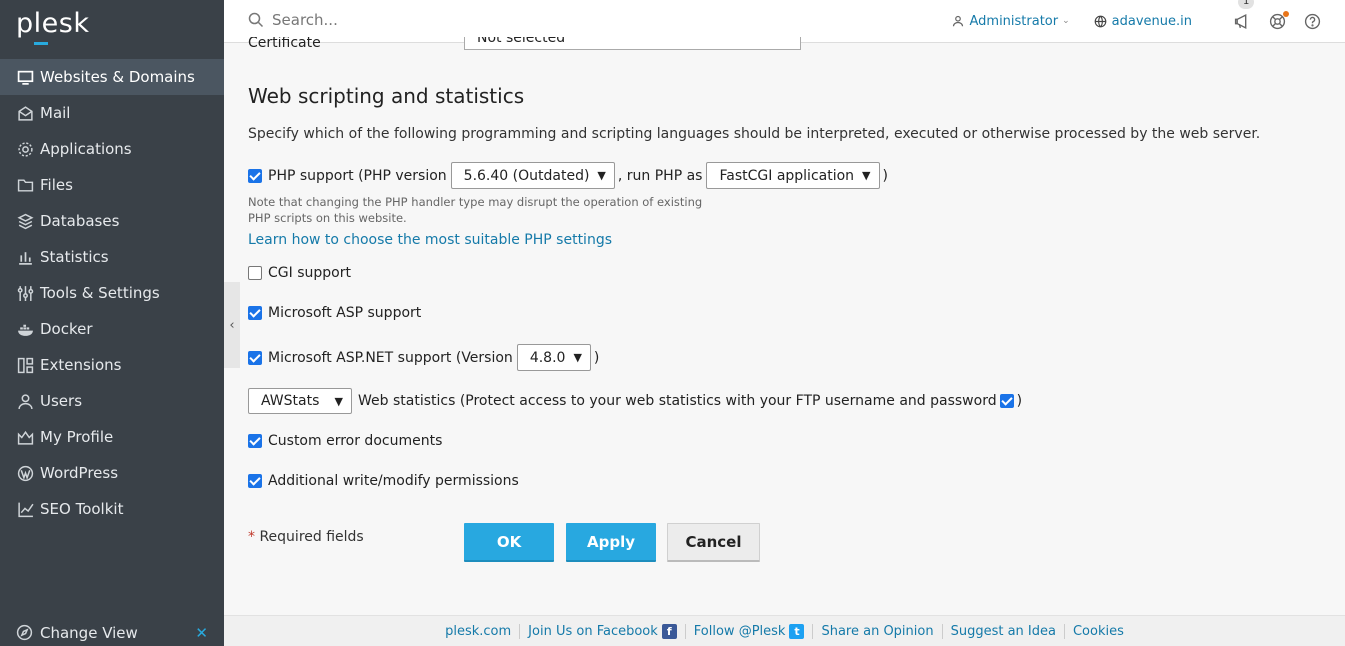  I want to click on certificate-row: Certificate Not selected, so click(528, 47).